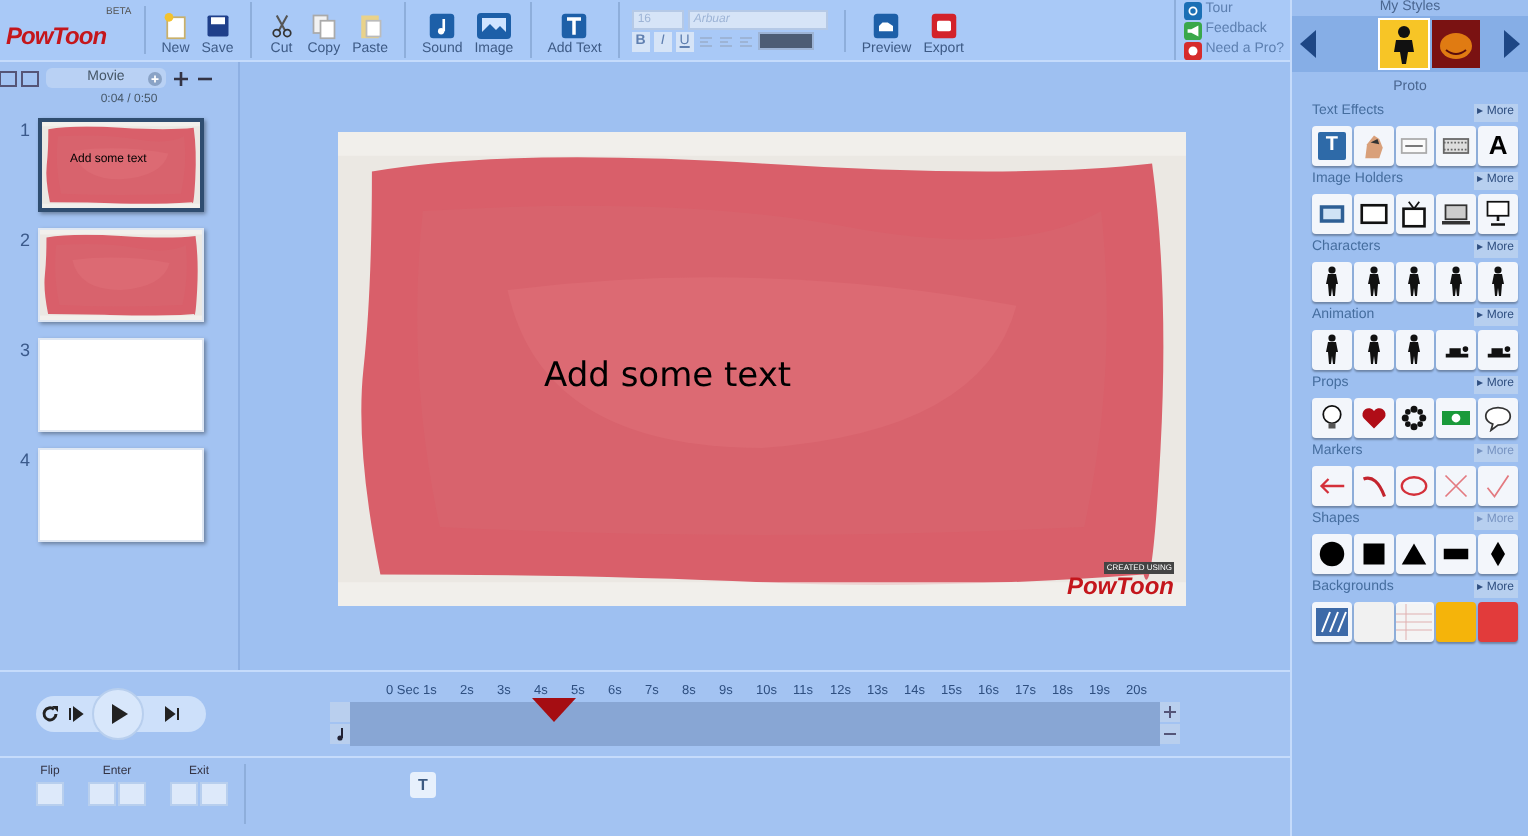 The height and width of the screenshot is (836, 1528). I want to click on color-picker, so click(785, 41).